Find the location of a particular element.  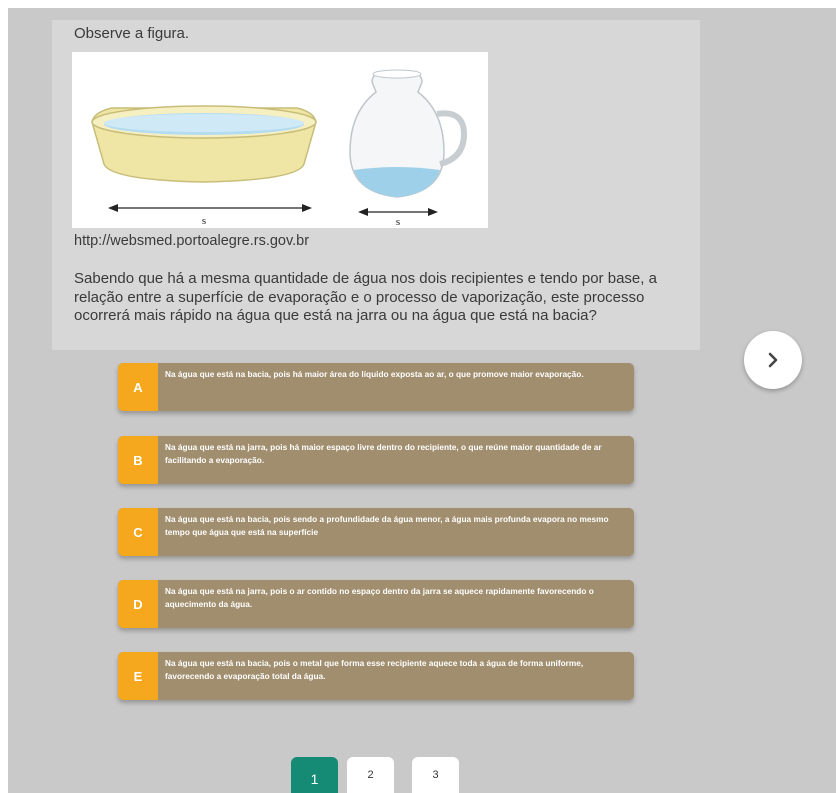

basin-width-label: s is located at coordinates (204, 221).